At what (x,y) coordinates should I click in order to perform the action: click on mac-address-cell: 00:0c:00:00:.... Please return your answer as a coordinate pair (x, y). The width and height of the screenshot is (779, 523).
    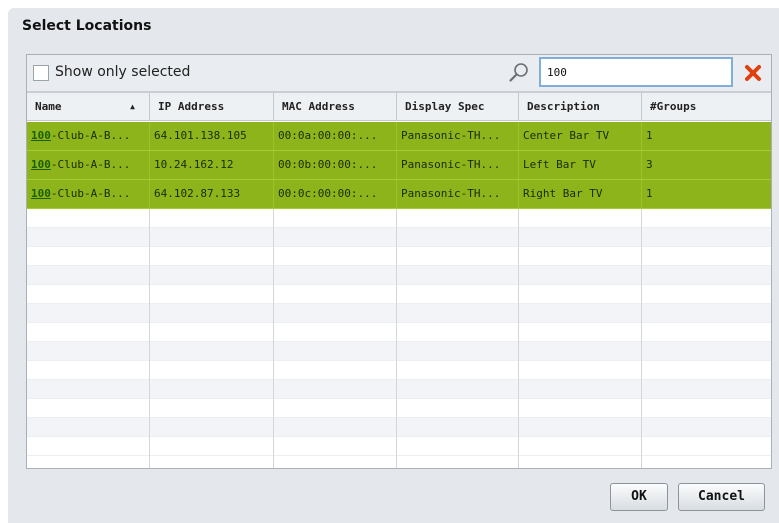
    Looking at the image, I should click on (335, 194).